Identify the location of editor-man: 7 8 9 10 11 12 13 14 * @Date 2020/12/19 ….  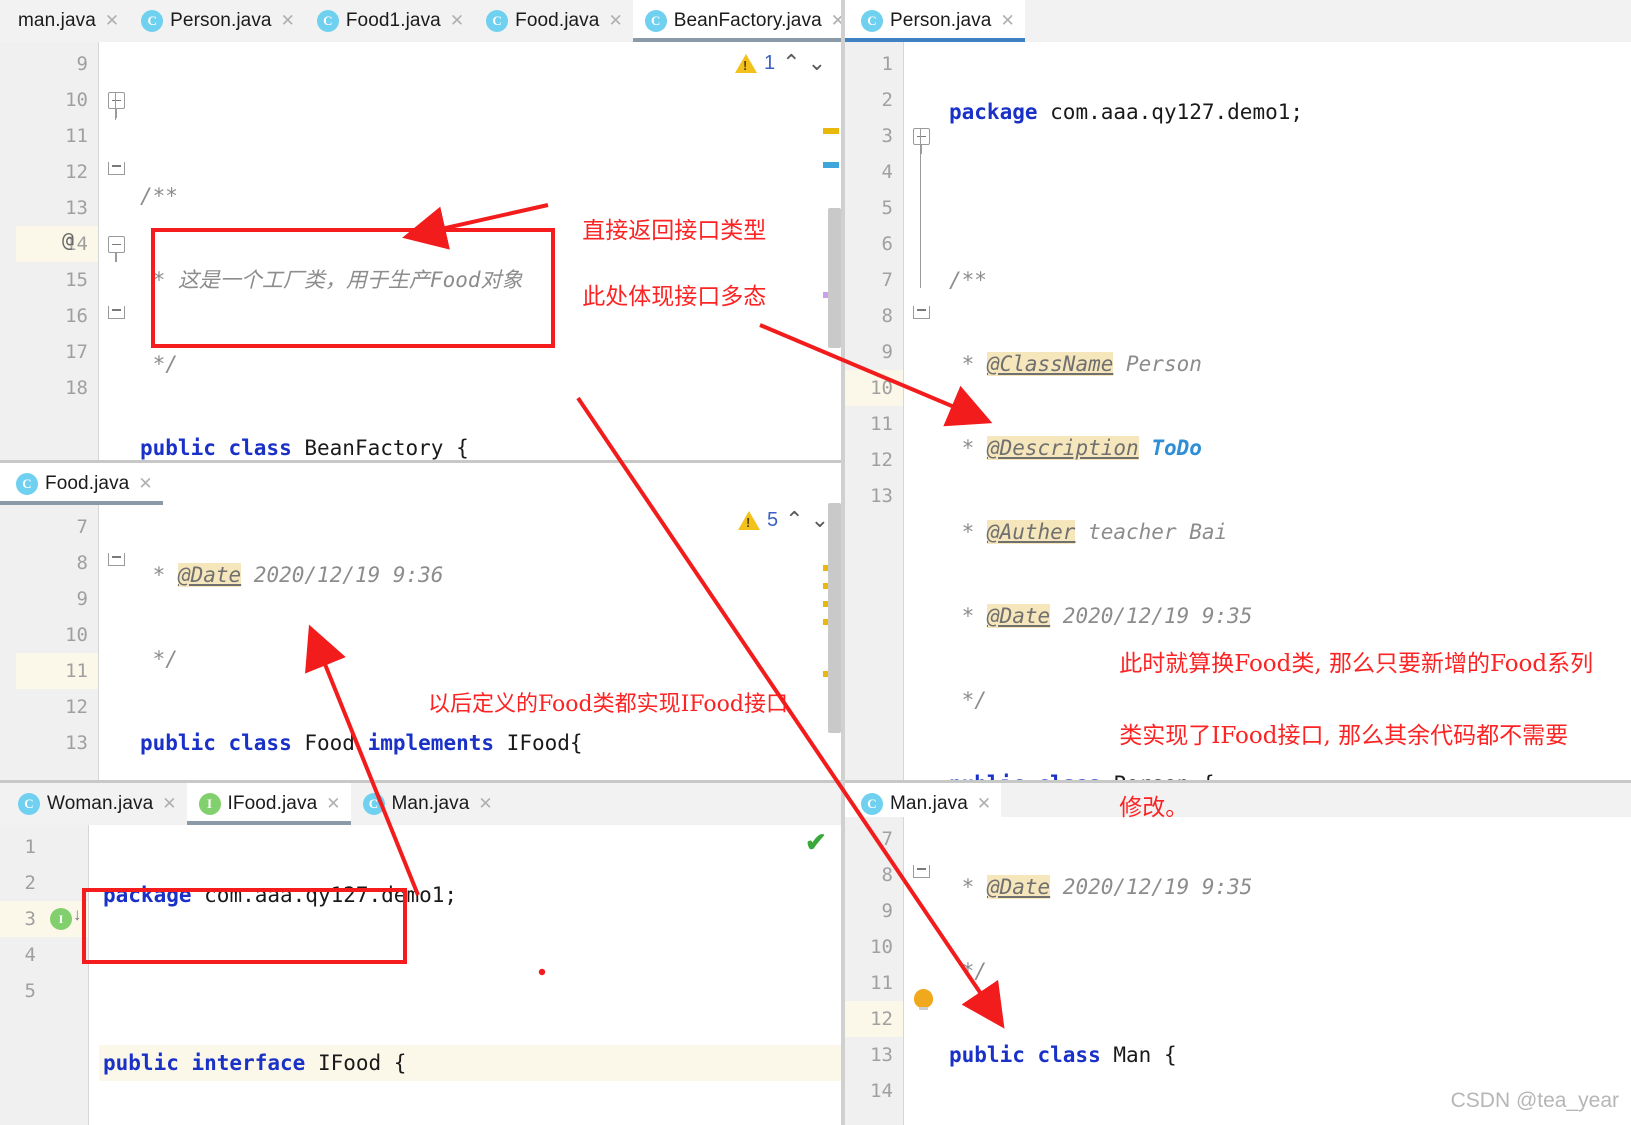
(1238, 971).